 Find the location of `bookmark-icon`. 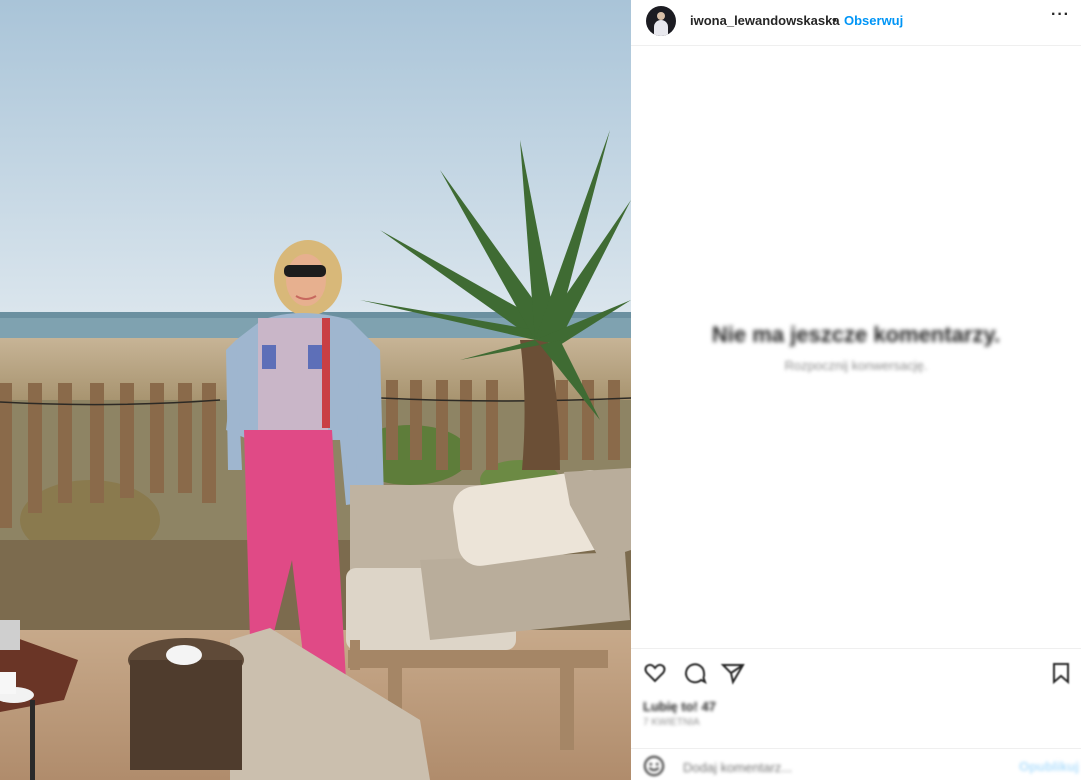

bookmark-icon is located at coordinates (1061, 673).